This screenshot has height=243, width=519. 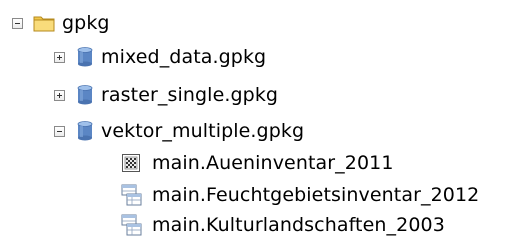 I want to click on tree-node-vektor-multiple: vektor_multiple.gpkg, so click(x=179, y=131).